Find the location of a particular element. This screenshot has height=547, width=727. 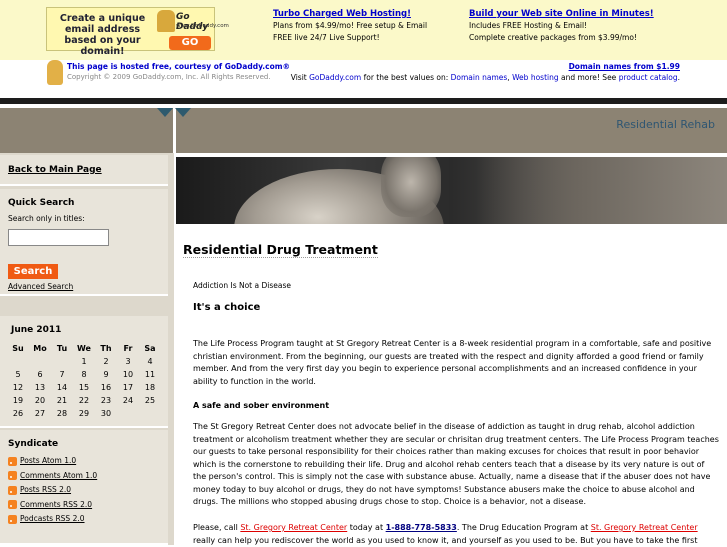

calendar-weekday: We is located at coordinates (84, 348).